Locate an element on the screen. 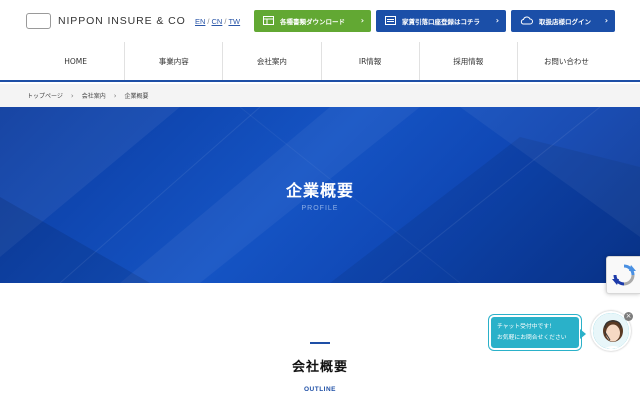 The image size is (640, 400). recaptcha-icon is located at coordinates (624, 275).